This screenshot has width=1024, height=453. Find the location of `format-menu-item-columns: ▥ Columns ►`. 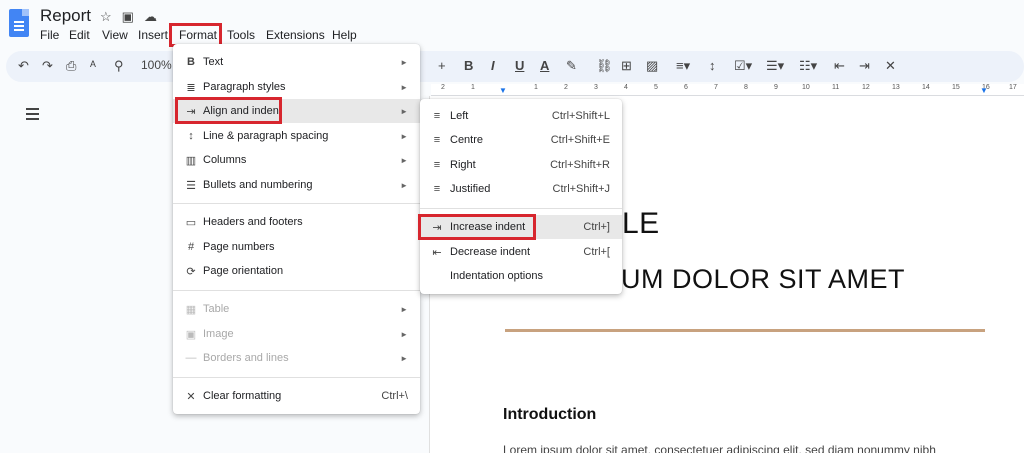

format-menu-item-columns: ▥ Columns ► is located at coordinates (296, 160).